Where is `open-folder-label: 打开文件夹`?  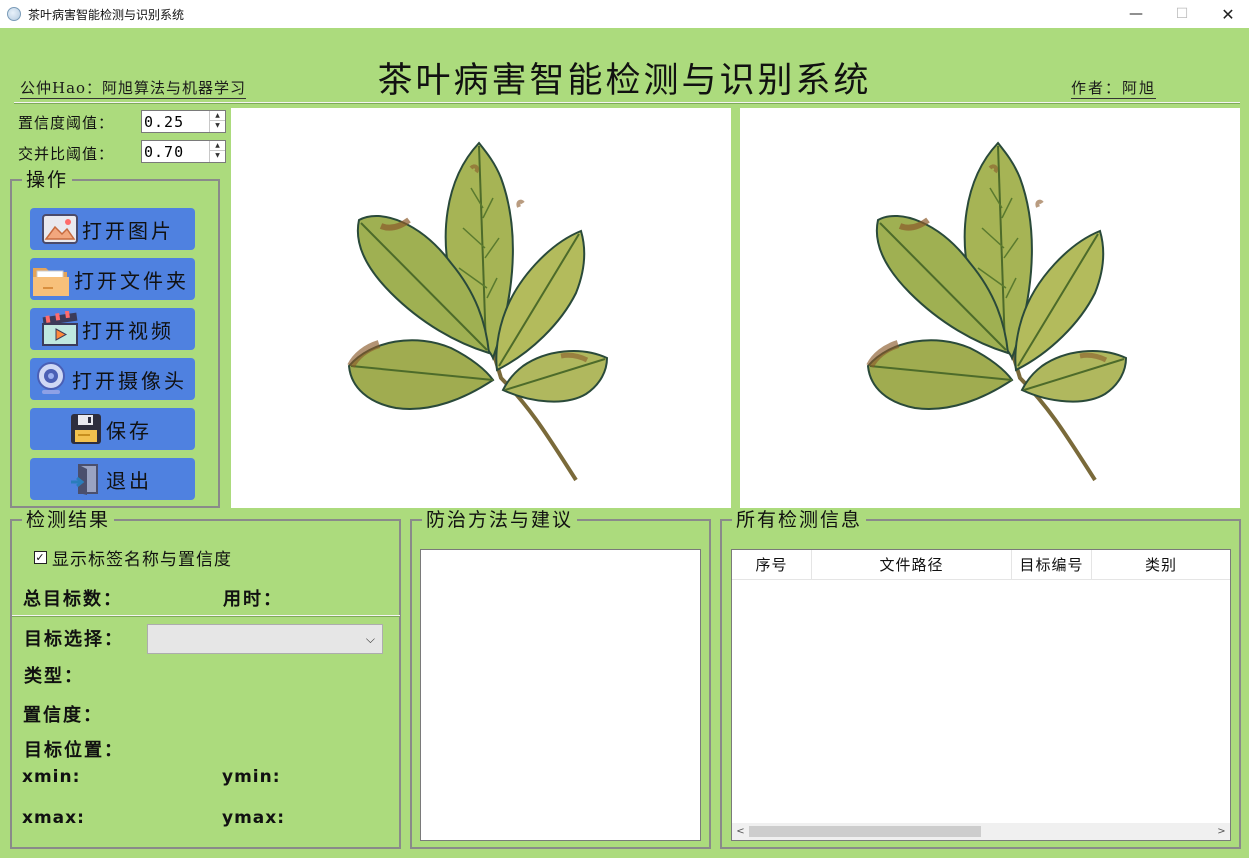
open-folder-label: 打开文件夹 is located at coordinates (131, 280).